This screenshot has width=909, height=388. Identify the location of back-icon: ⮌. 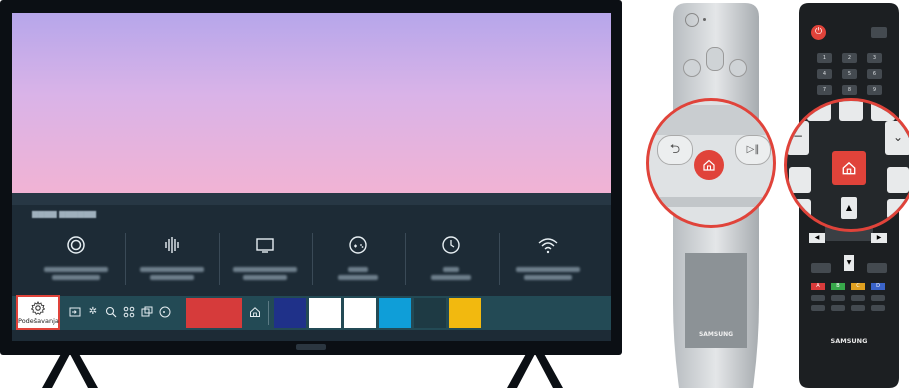
(675, 150).